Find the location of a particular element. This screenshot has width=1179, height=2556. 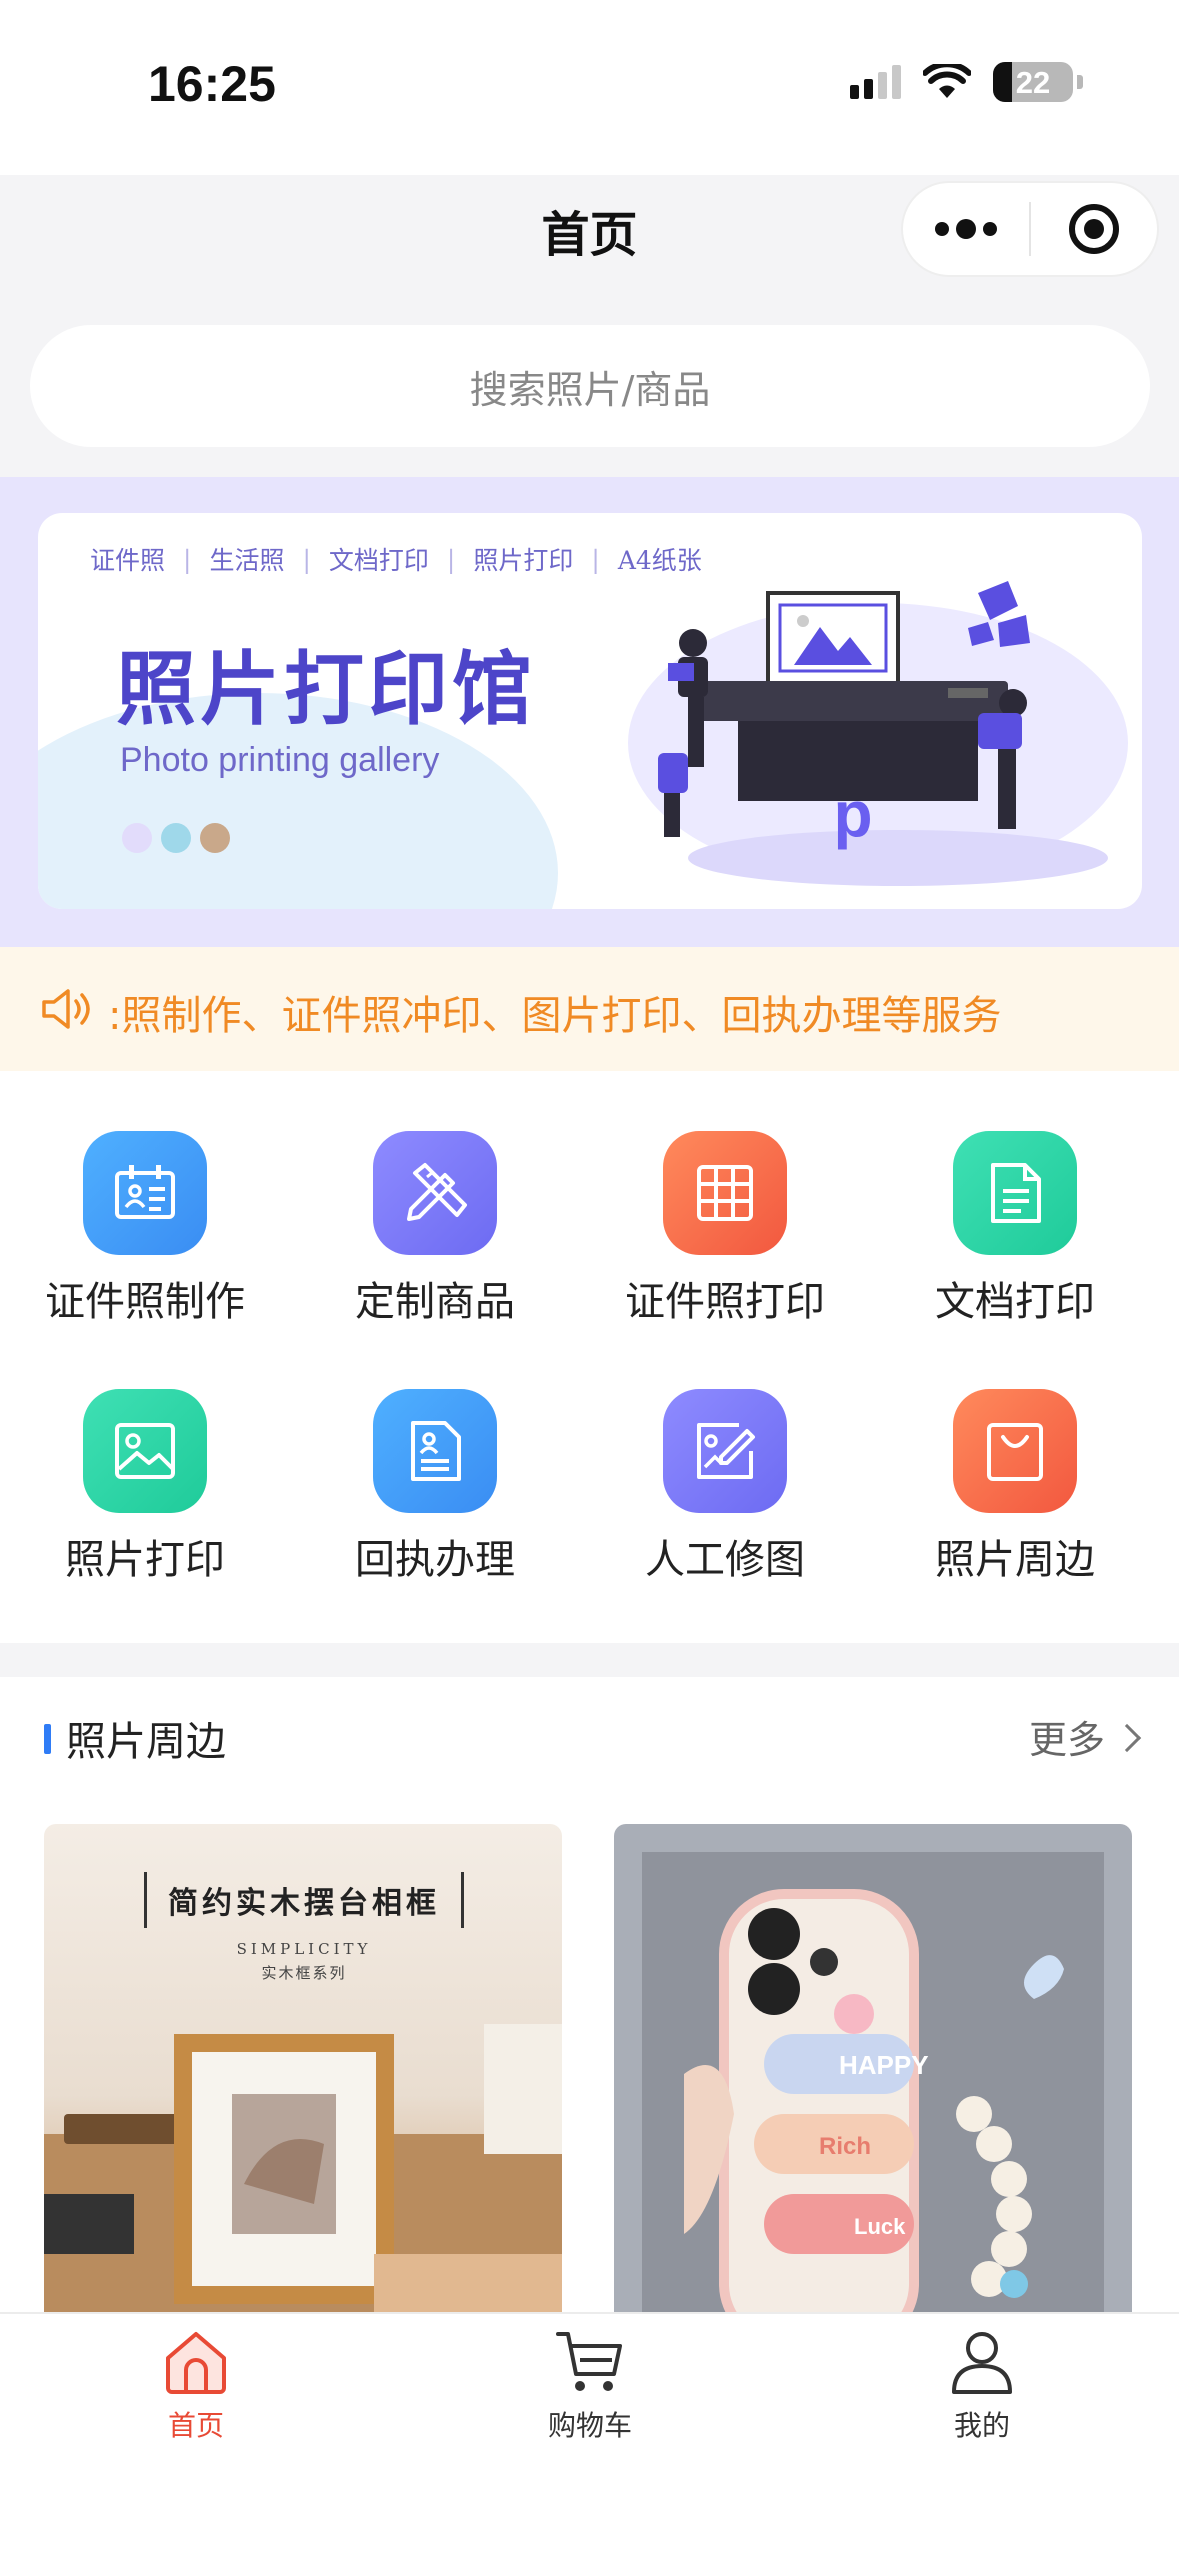

service-label: 证件照打印 is located at coordinates (725, 1302).